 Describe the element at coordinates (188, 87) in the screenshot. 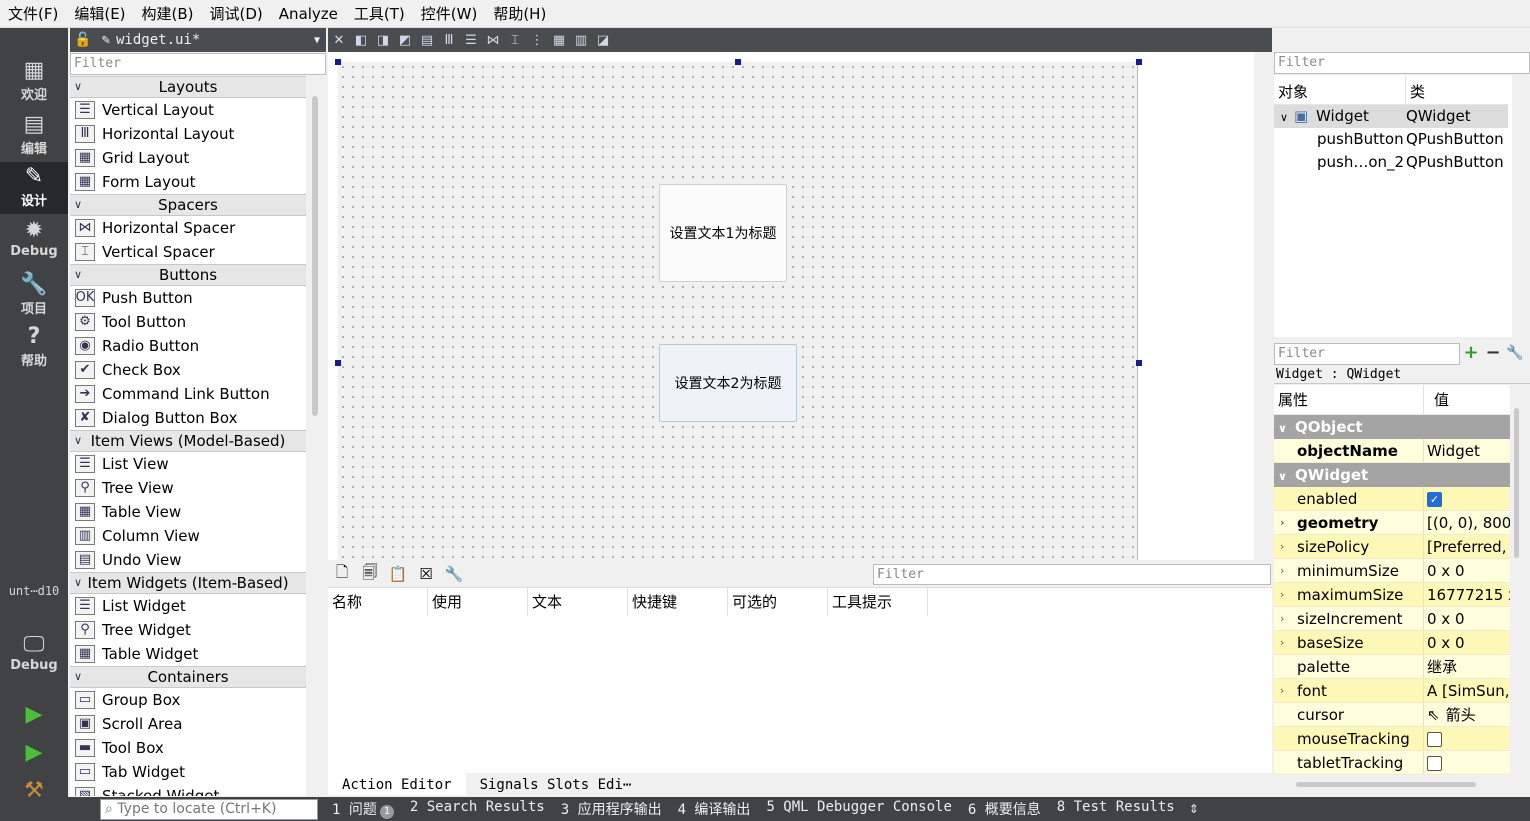

I see `widget-category: ∨ Layouts` at that location.